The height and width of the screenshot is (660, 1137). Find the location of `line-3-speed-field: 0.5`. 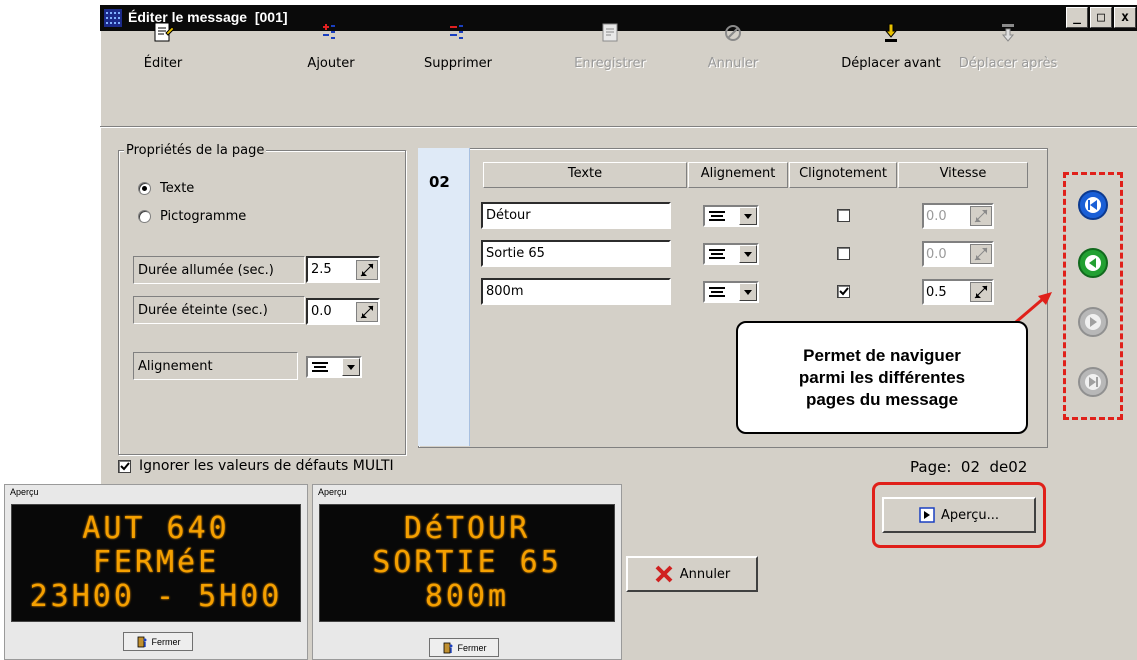

line-3-speed-field: 0.5 is located at coordinates (958, 292).